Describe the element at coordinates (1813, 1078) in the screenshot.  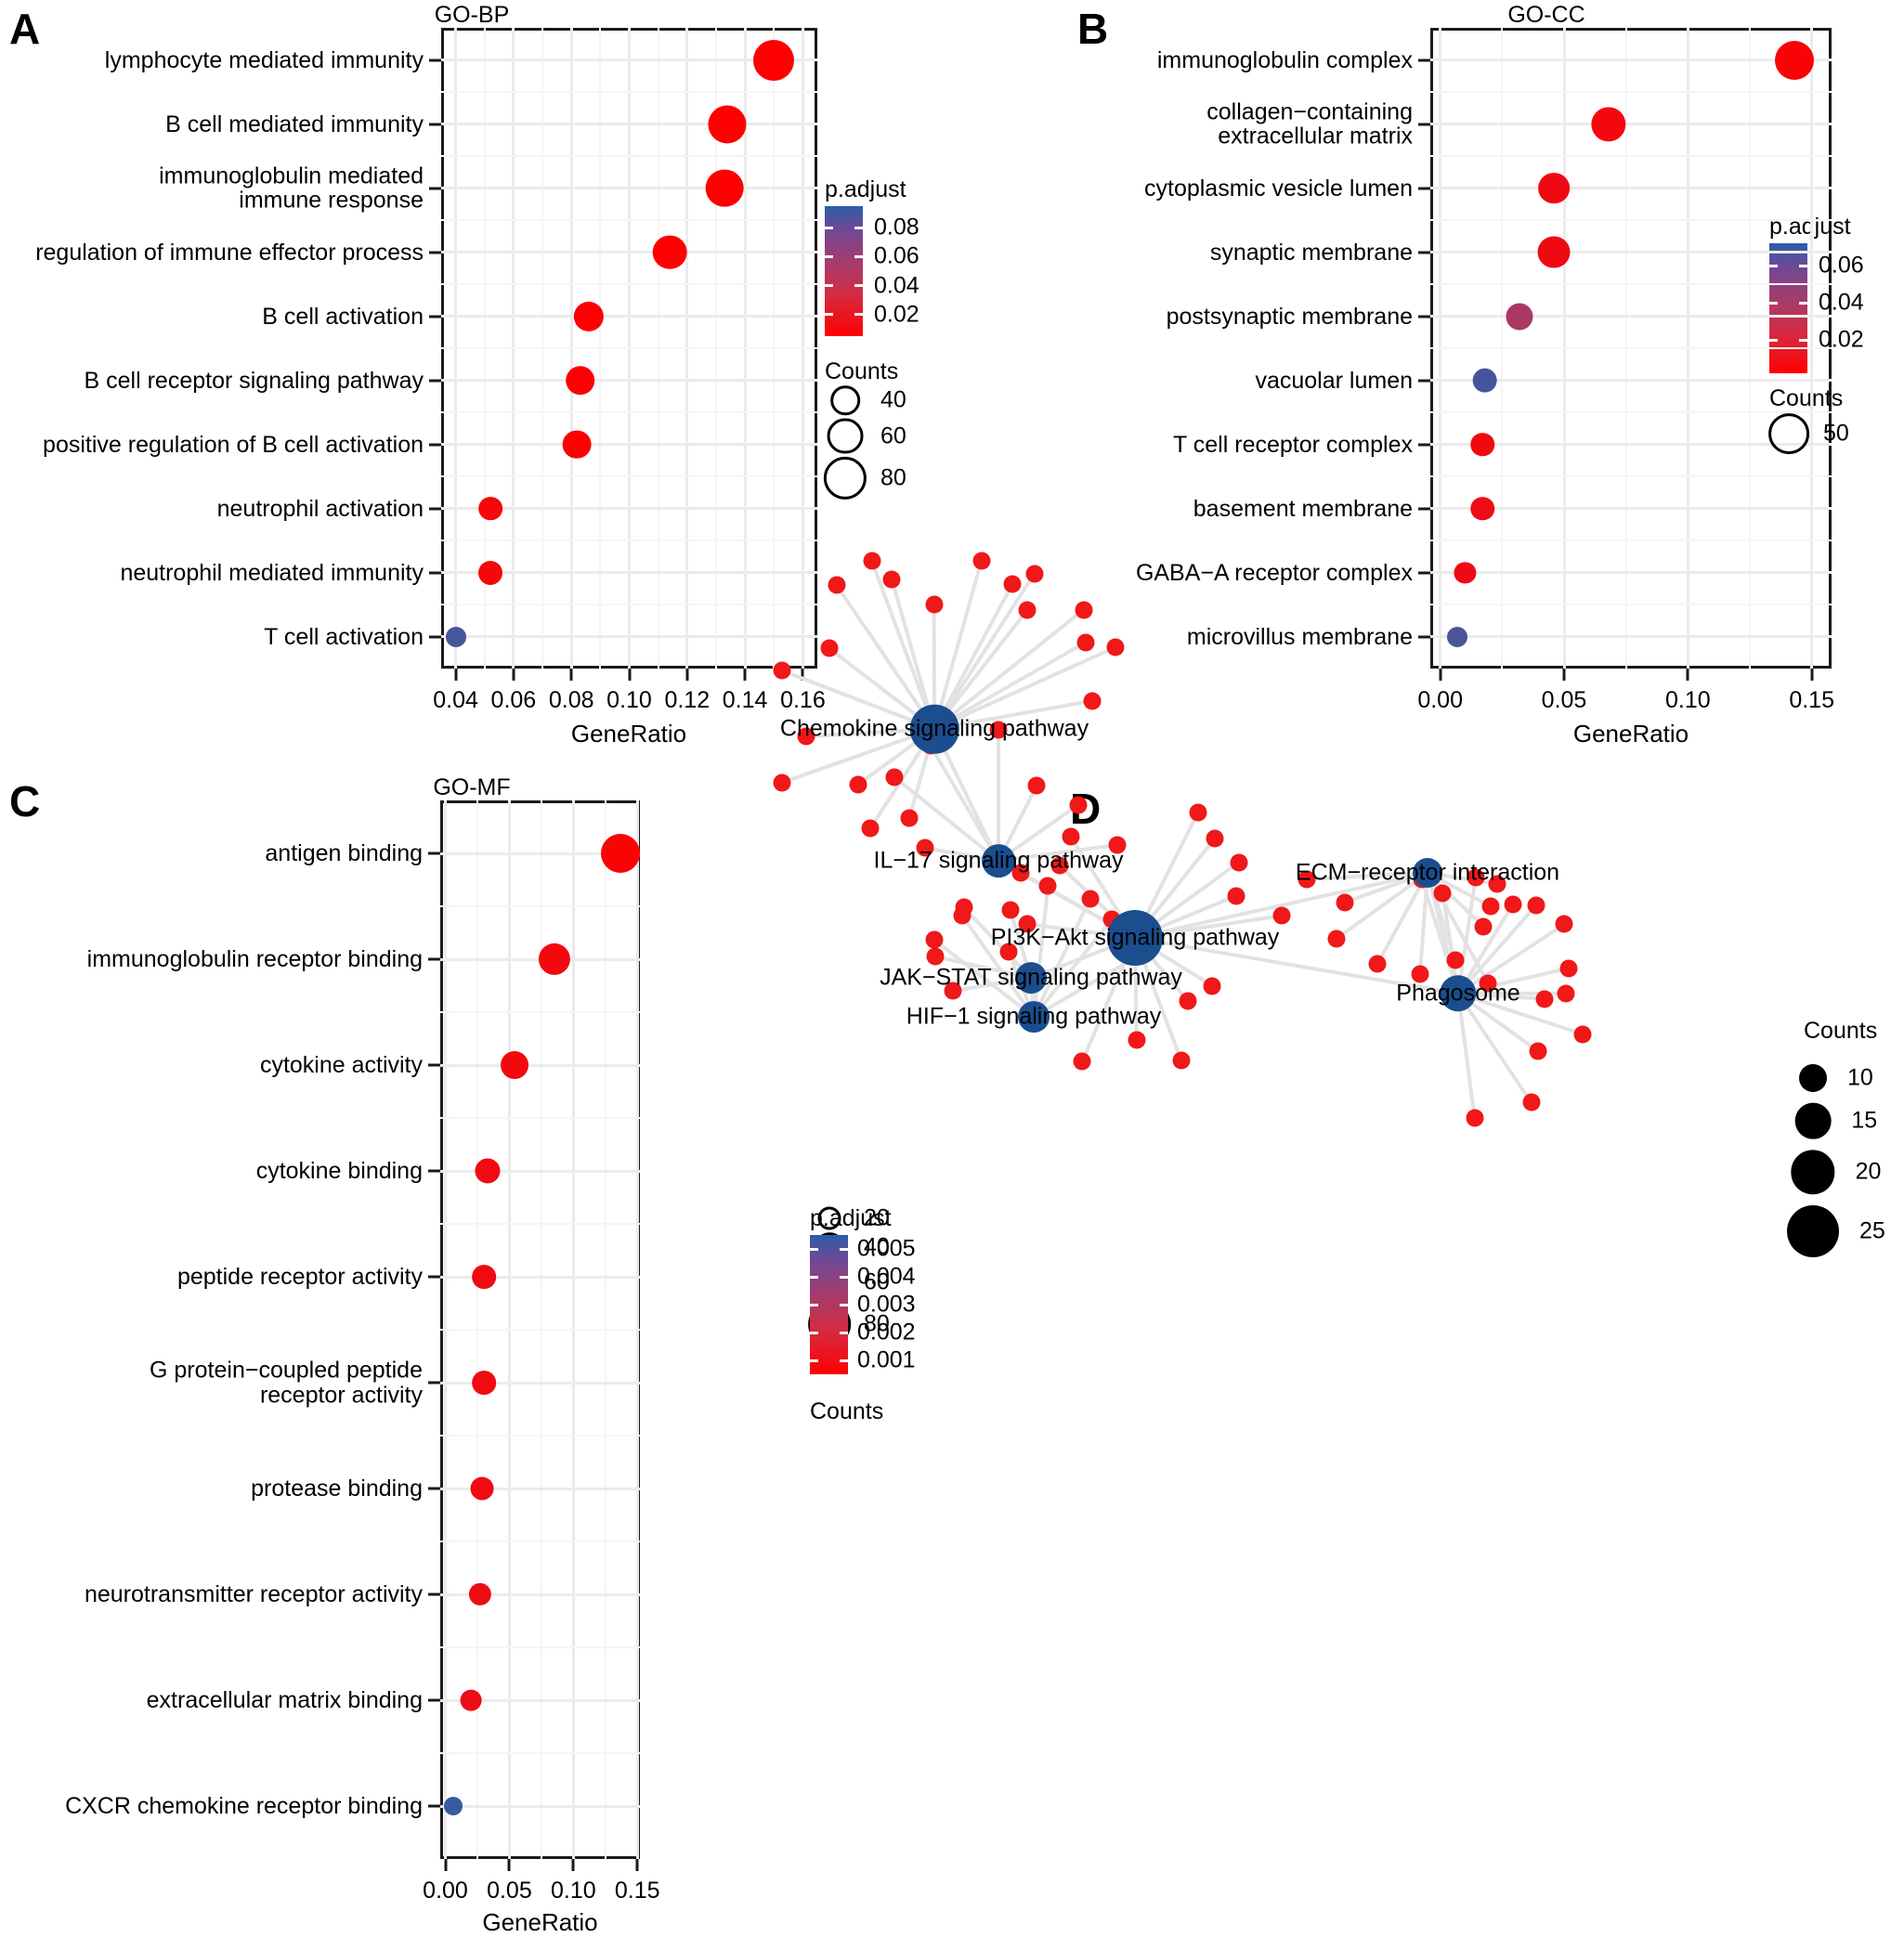
I see `size-legend-dot` at that location.